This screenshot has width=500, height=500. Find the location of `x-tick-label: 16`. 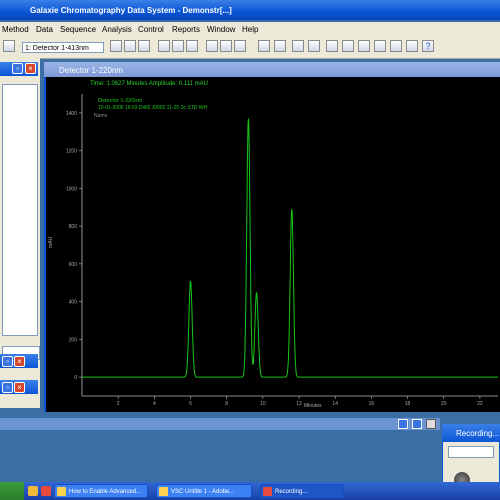

x-tick-label: 16 is located at coordinates (372, 404).